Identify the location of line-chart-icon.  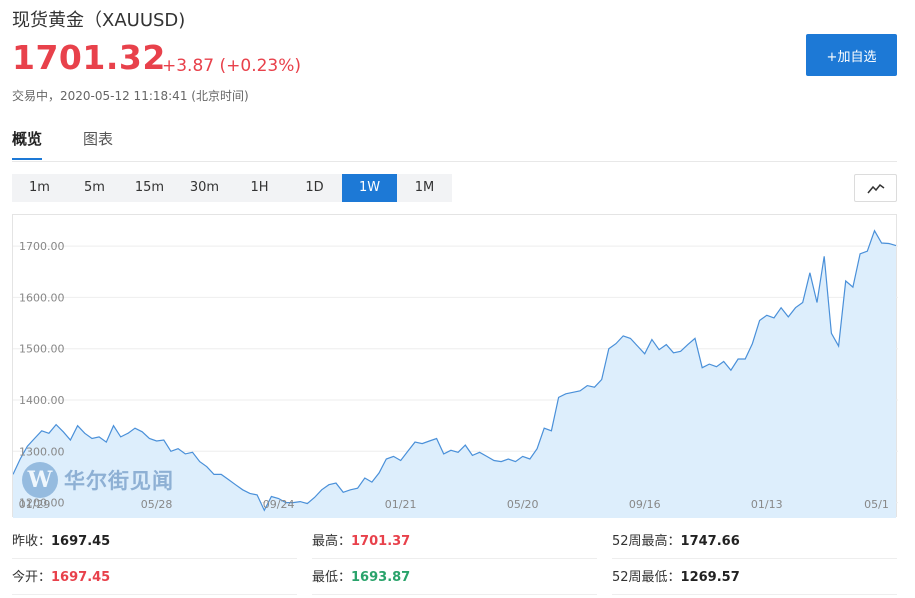
(875, 188).